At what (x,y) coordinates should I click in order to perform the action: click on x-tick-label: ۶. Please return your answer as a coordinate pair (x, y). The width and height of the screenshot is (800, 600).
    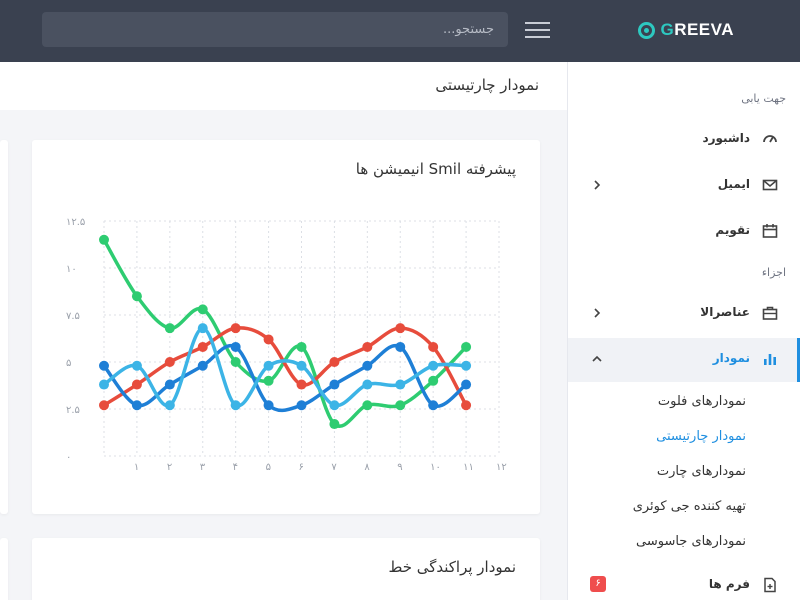
    Looking at the image, I should click on (301, 467).